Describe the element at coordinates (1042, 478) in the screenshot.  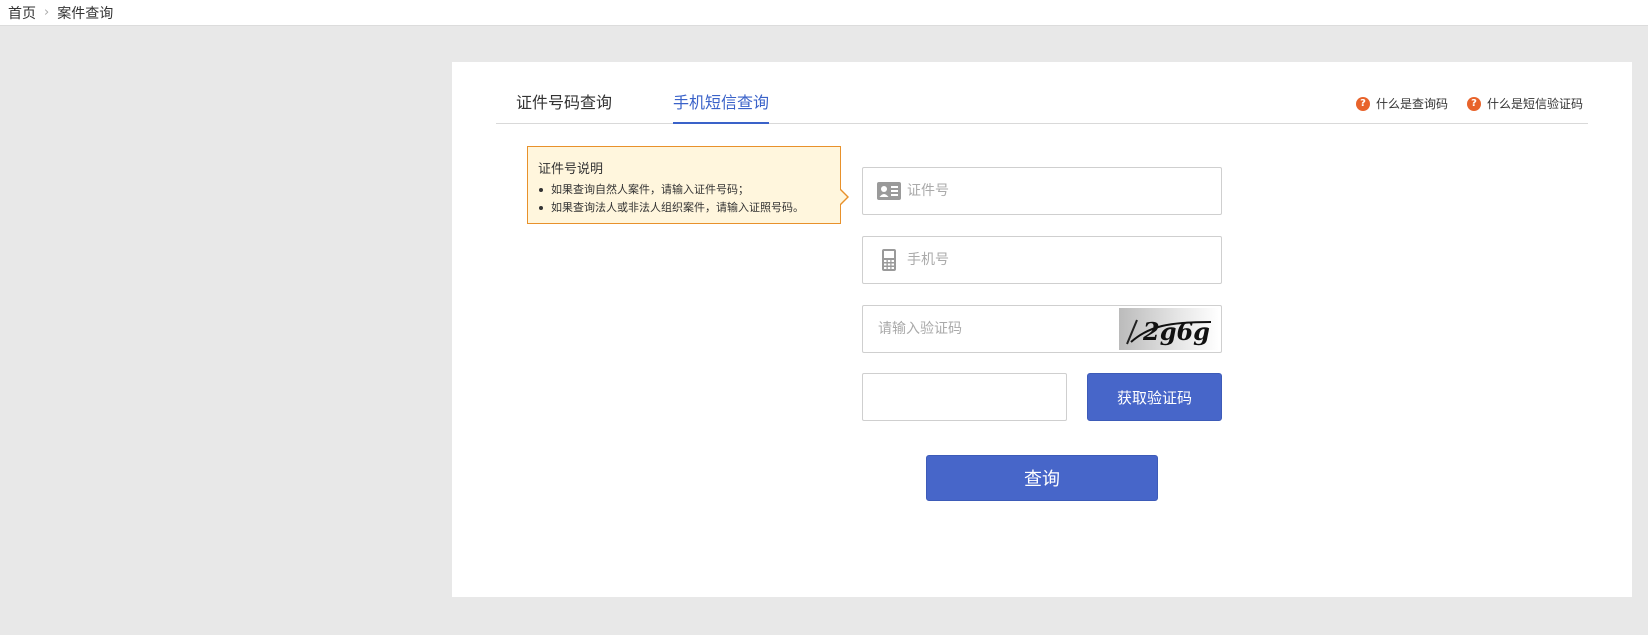
I see `query-button: 查询` at that location.